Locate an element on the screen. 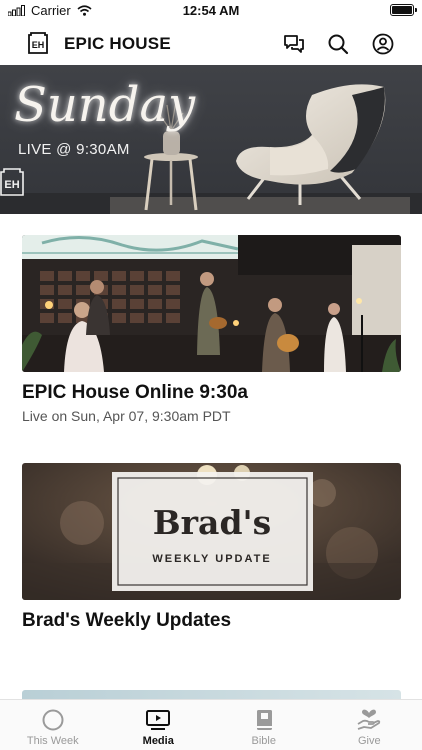 The image size is (422, 750). tab-label: Media is located at coordinates (158, 741).